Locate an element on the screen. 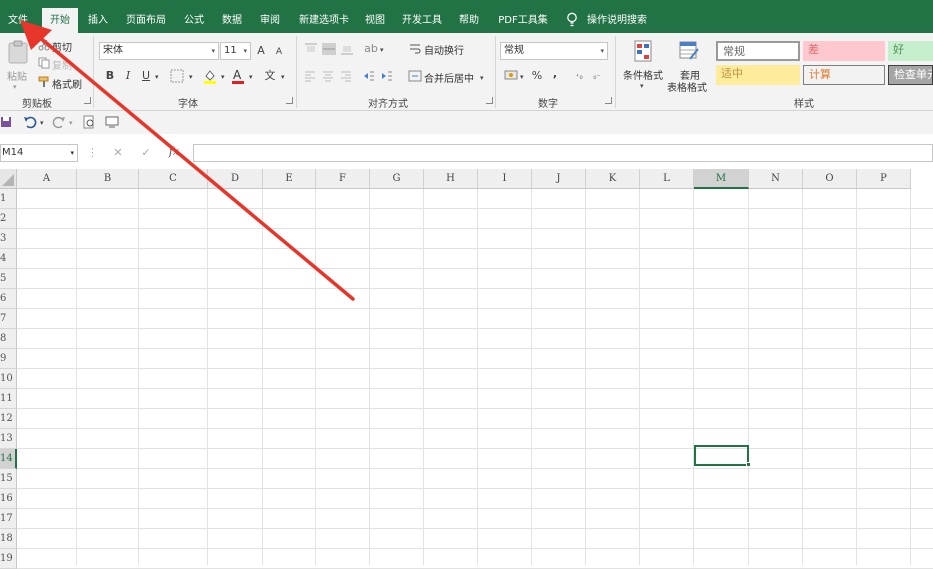  merge-dropdown-icon: ▾ is located at coordinates (482, 78).